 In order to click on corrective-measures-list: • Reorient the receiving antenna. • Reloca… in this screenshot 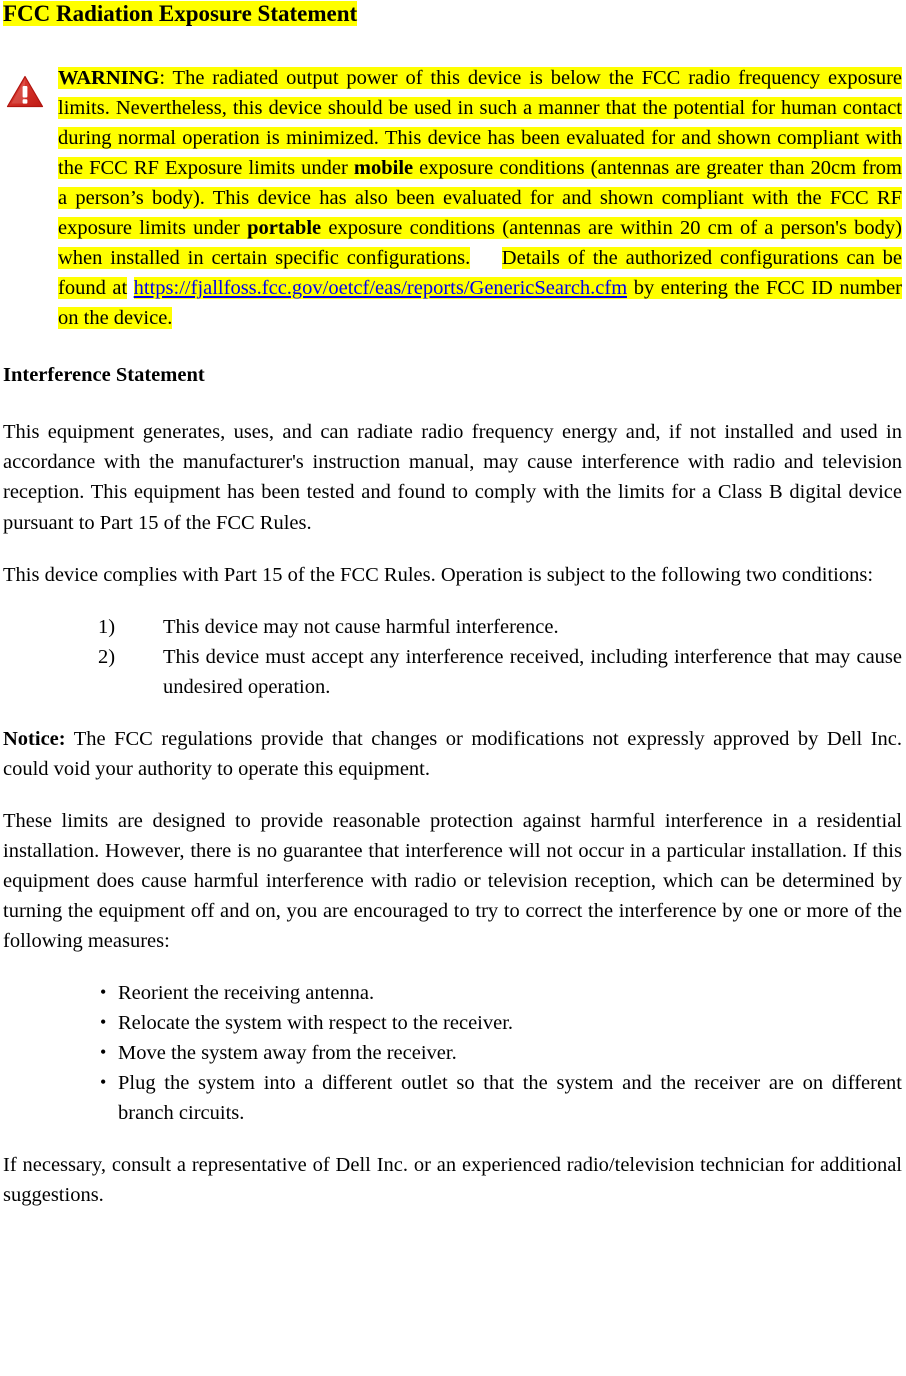, I will do `click(452, 1053)`.